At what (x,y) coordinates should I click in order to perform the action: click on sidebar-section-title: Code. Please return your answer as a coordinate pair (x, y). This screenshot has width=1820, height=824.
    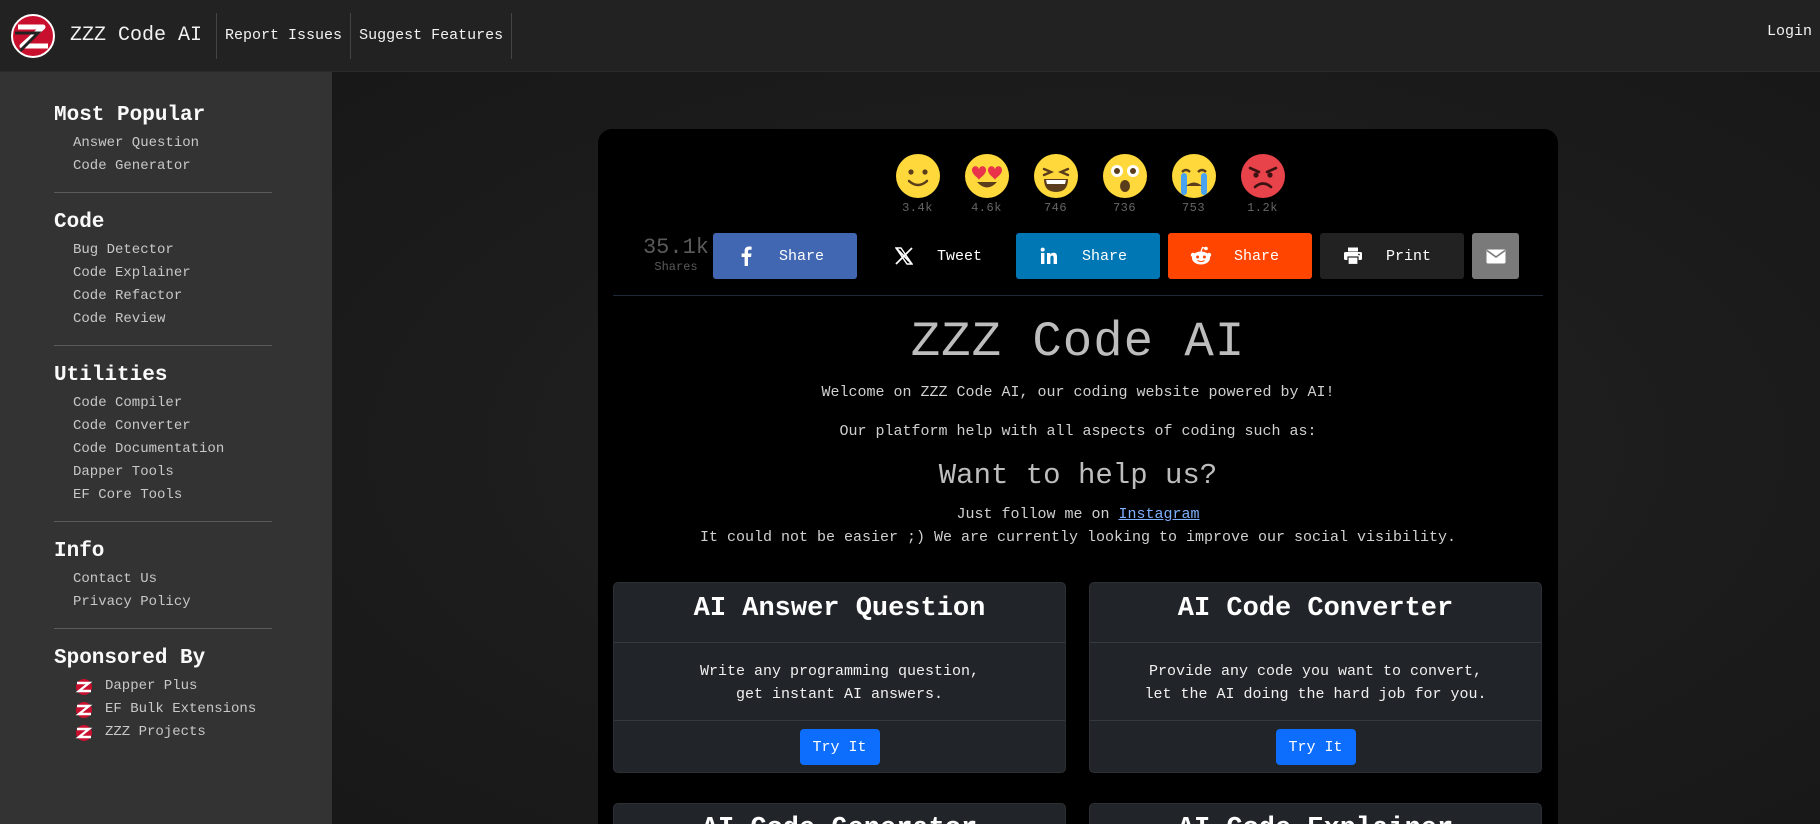
    Looking at the image, I should click on (79, 222).